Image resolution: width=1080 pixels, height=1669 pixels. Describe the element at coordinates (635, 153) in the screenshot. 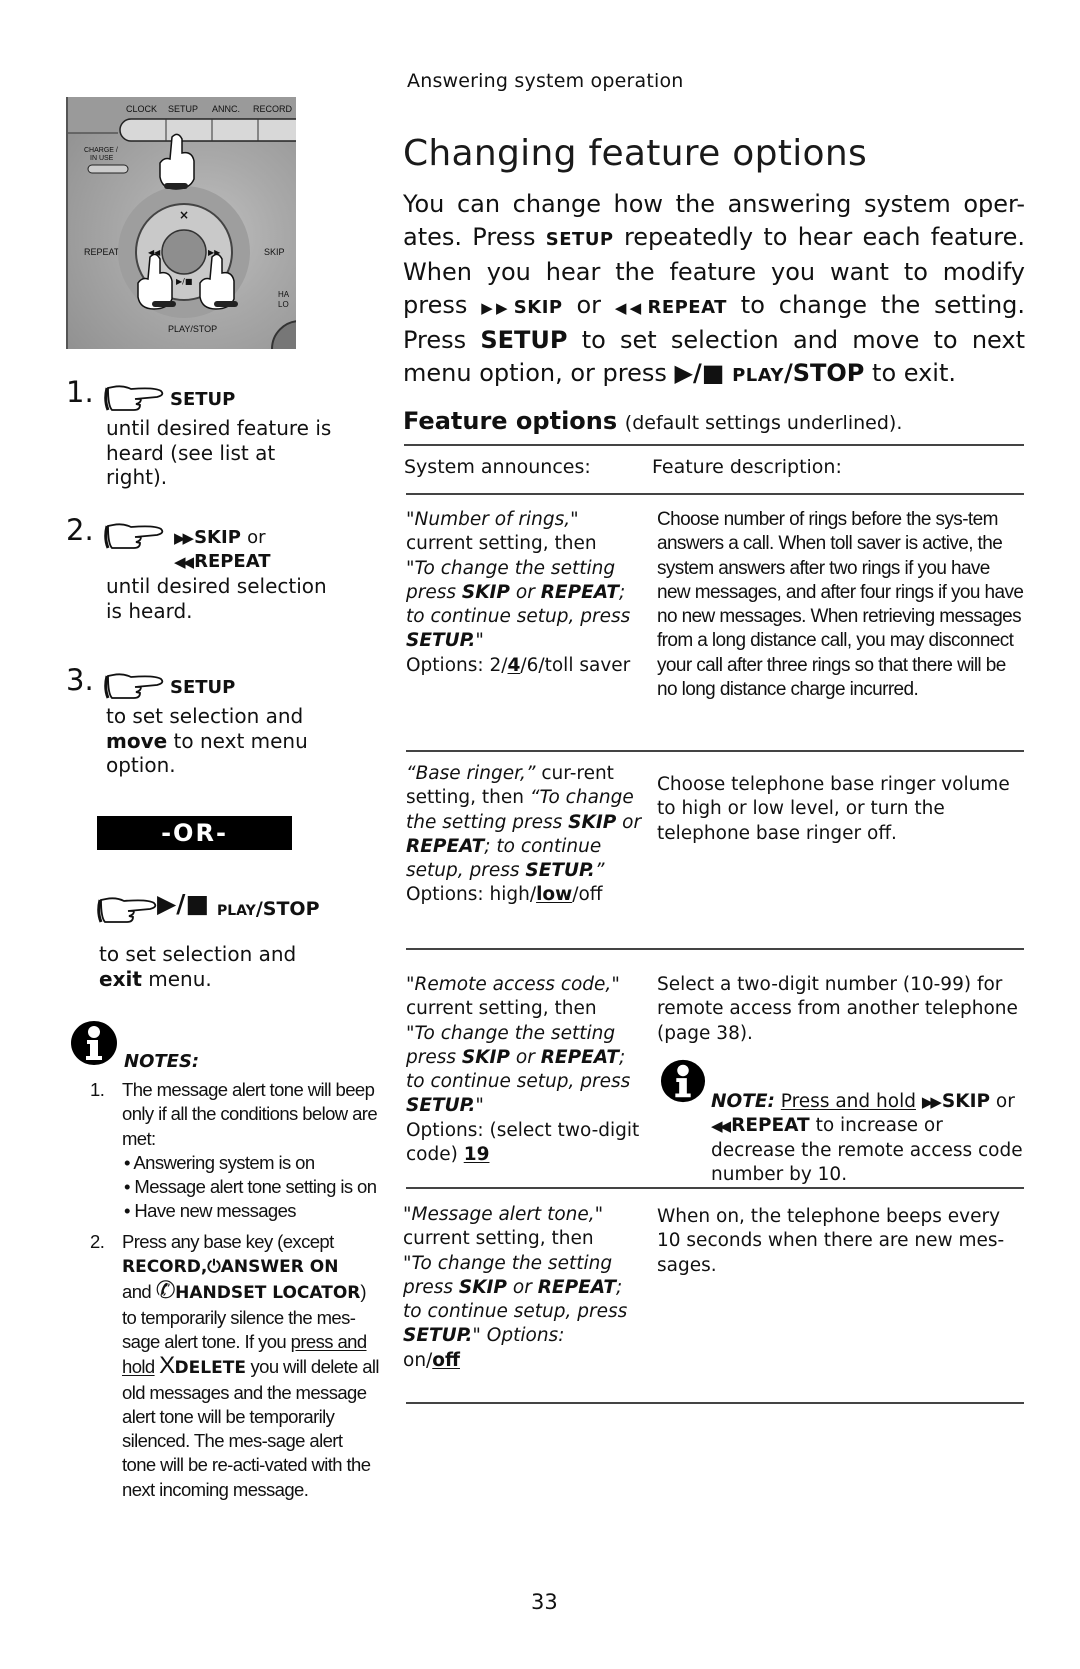

I see `page-title: Changing feature options` at that location.